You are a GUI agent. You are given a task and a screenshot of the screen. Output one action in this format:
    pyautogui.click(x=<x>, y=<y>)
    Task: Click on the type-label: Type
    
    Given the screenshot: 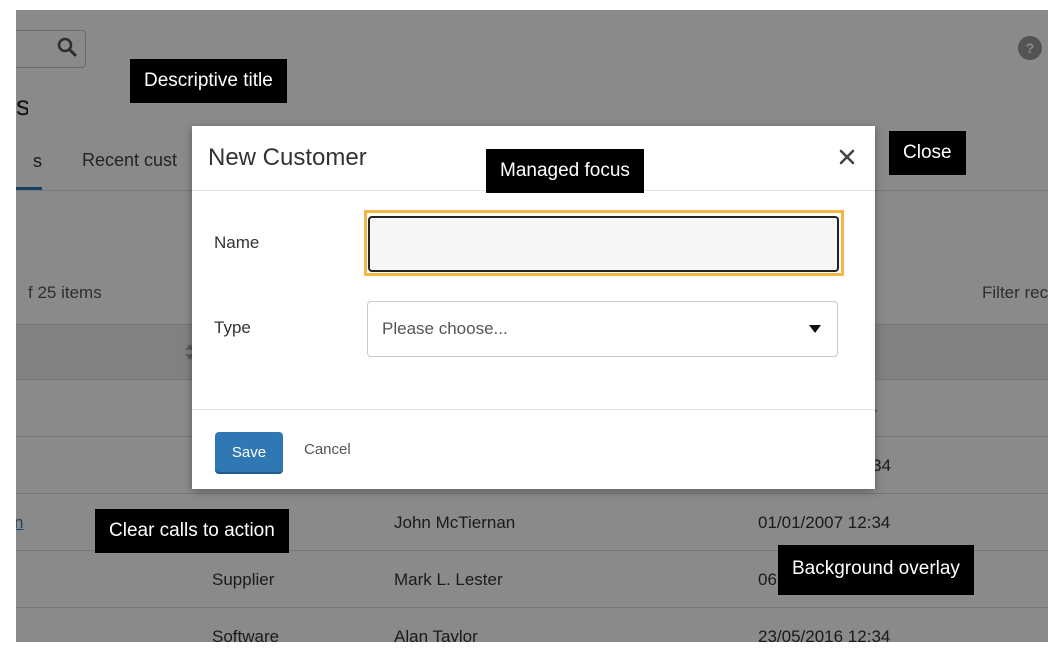 What is the action you would take?
    pyautogui.click(x=232, y=327)
    